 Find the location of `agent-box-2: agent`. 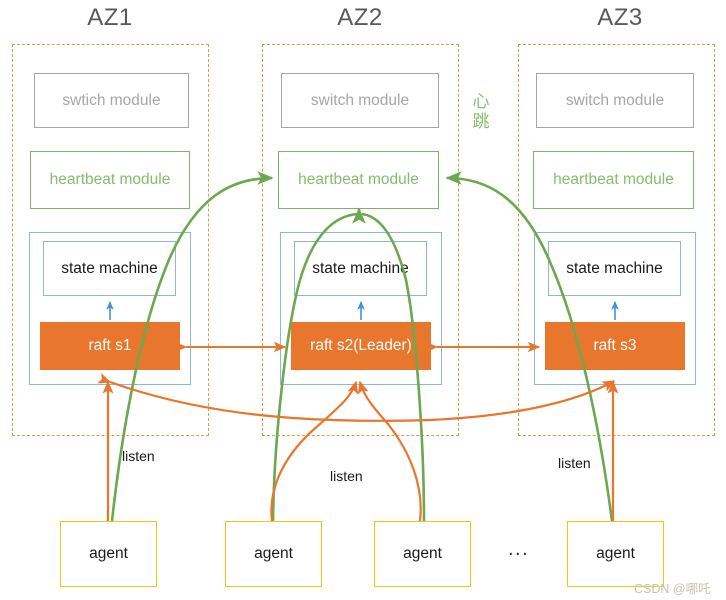

agent-box-2: agent is located at coordinates (273, 554).